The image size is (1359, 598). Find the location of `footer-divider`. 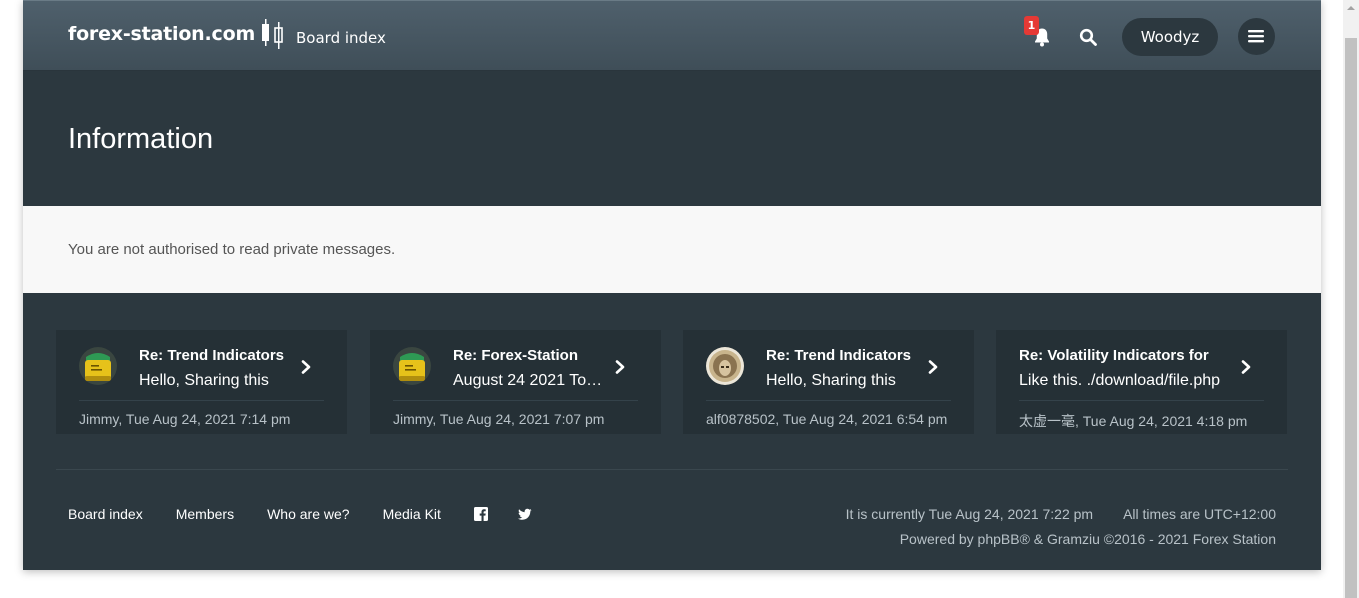

footer-divider is located at coordinates (672, 469).